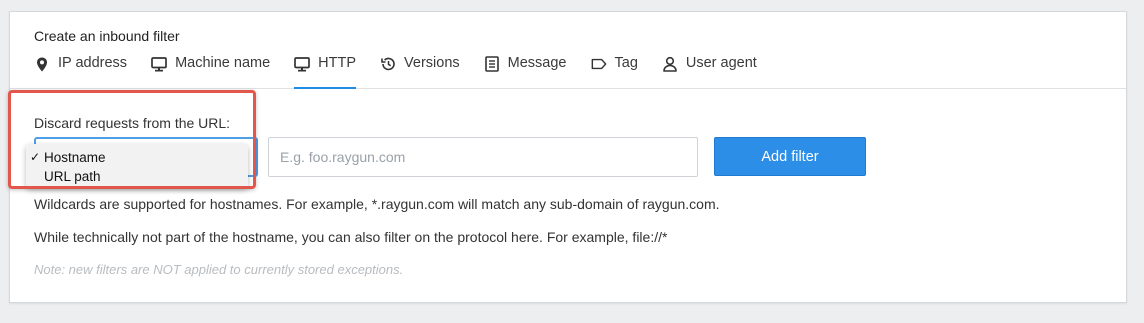 The height and width of the screenshot is (323, 1144). I want to click on option-label: Hostname, so click(75, 157).